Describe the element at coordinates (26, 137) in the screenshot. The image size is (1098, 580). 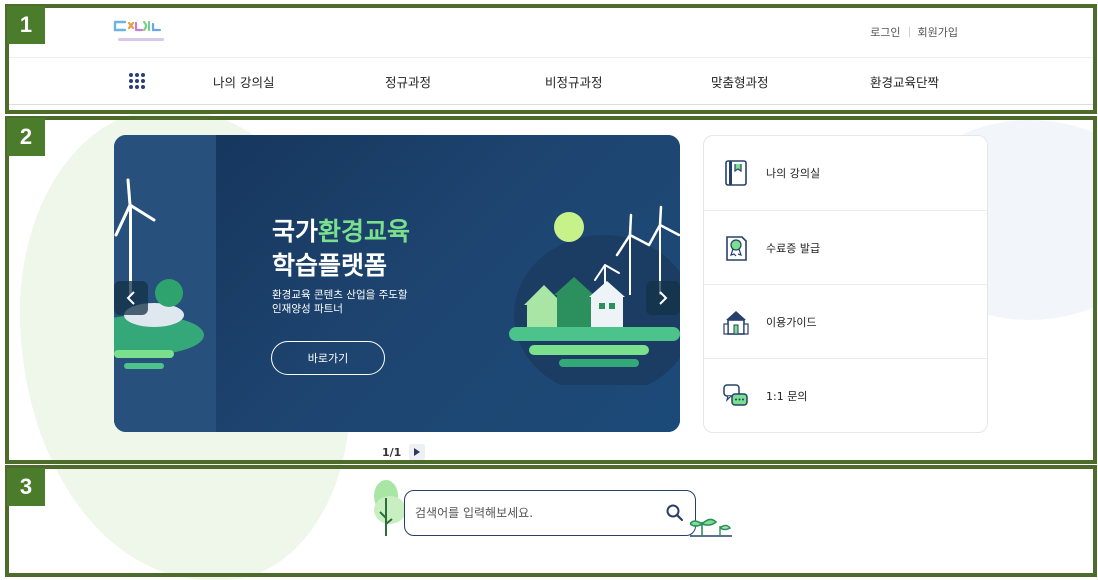
I see `section-number-badge: 2` at that location.